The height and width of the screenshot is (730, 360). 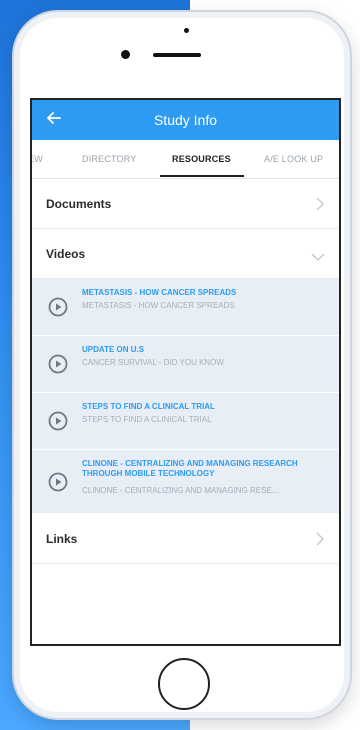 I want to click on tab-directory: DIRECTORY, so click(x=109, y=159).